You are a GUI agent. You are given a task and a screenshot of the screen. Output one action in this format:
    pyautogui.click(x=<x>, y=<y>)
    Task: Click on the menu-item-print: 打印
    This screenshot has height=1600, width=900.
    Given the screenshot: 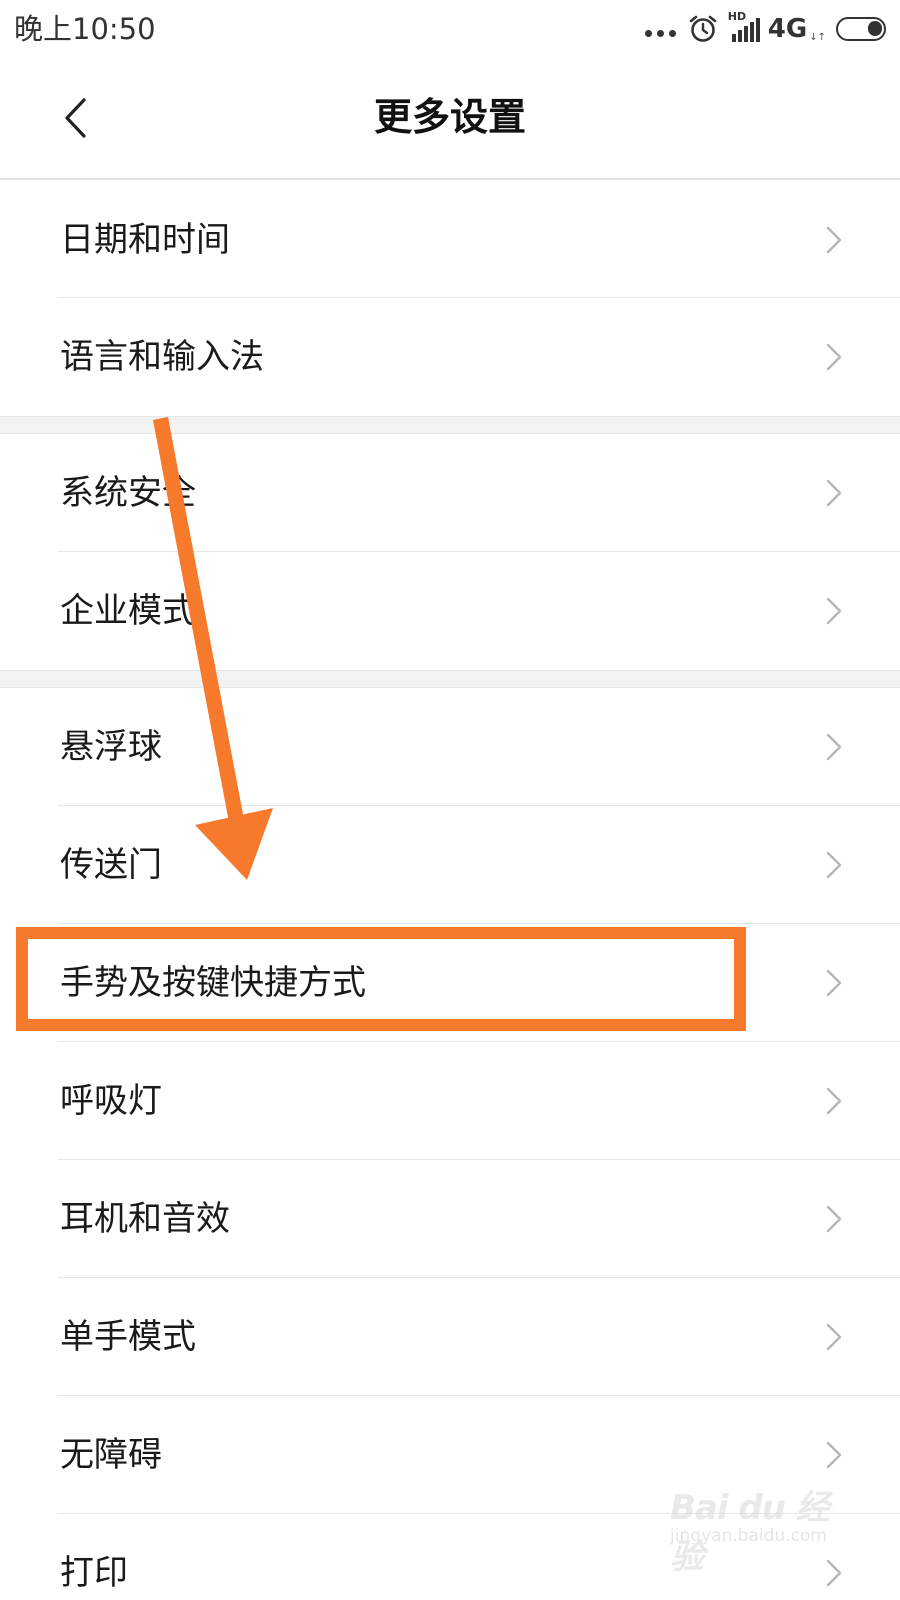 What is the action you would take?
    pyautogui.click(x=450, y=1557)
    